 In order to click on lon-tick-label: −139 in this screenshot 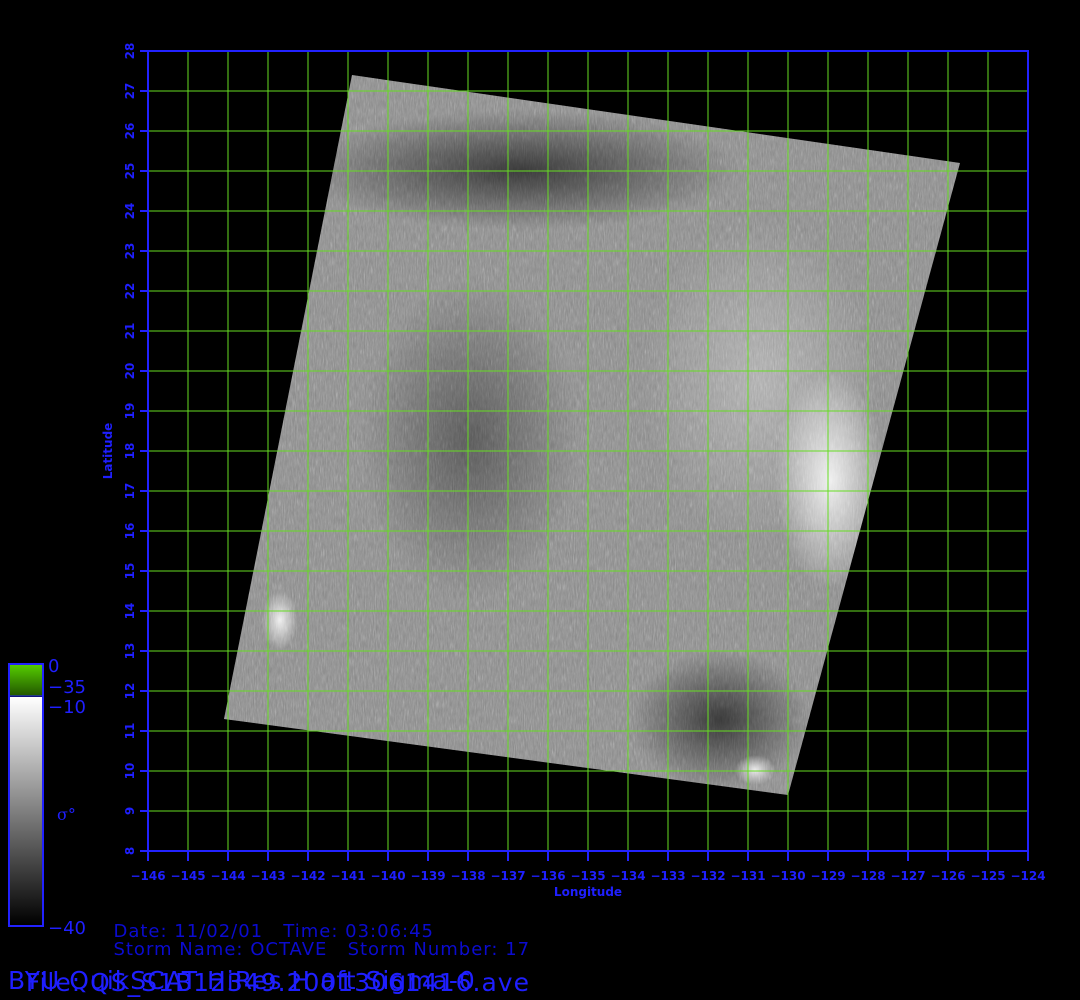, I will do `click(427, 876)`.